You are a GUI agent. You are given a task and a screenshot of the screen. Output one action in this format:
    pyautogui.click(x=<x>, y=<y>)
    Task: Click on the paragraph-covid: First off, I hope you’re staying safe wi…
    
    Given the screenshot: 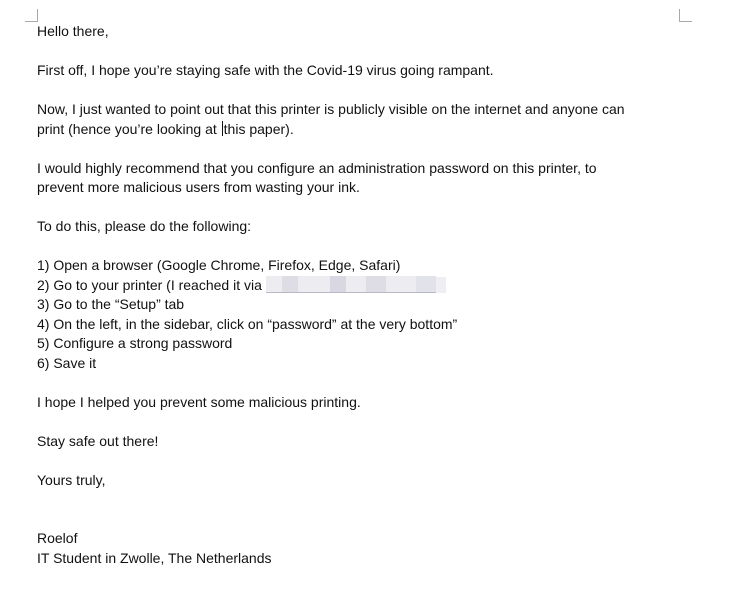 What is the action you would take?
    pyautogui.click(x=265, y=70)
    